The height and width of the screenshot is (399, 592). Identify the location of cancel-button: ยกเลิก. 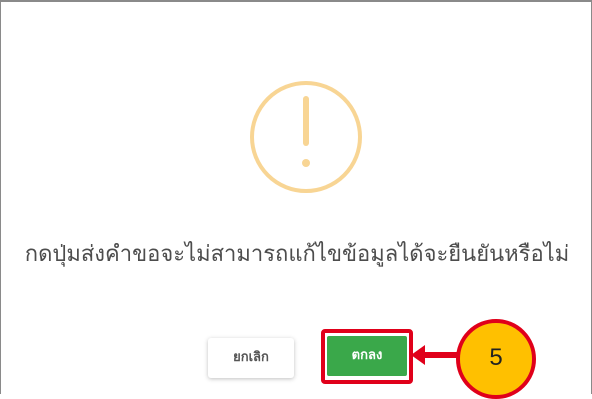
(251, 358).